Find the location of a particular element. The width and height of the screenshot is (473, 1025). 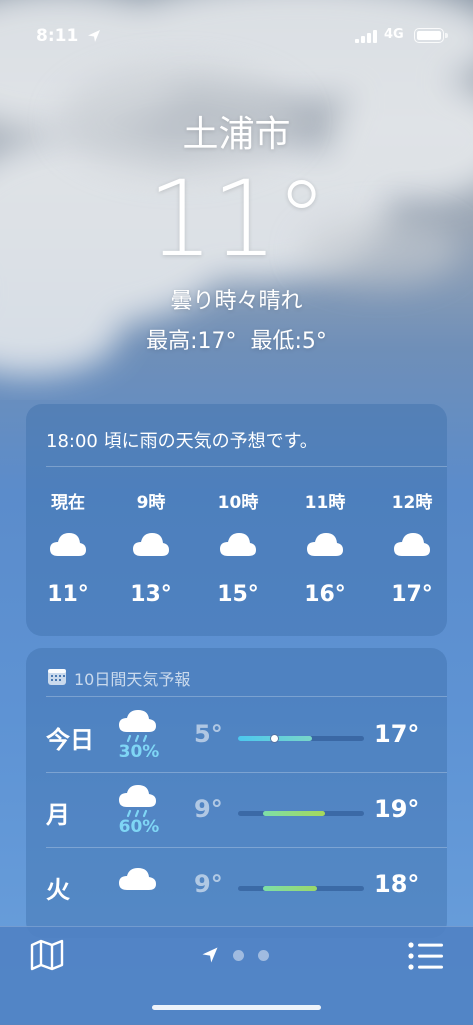

bottom-toolbar is located at coordinates (236, 975).